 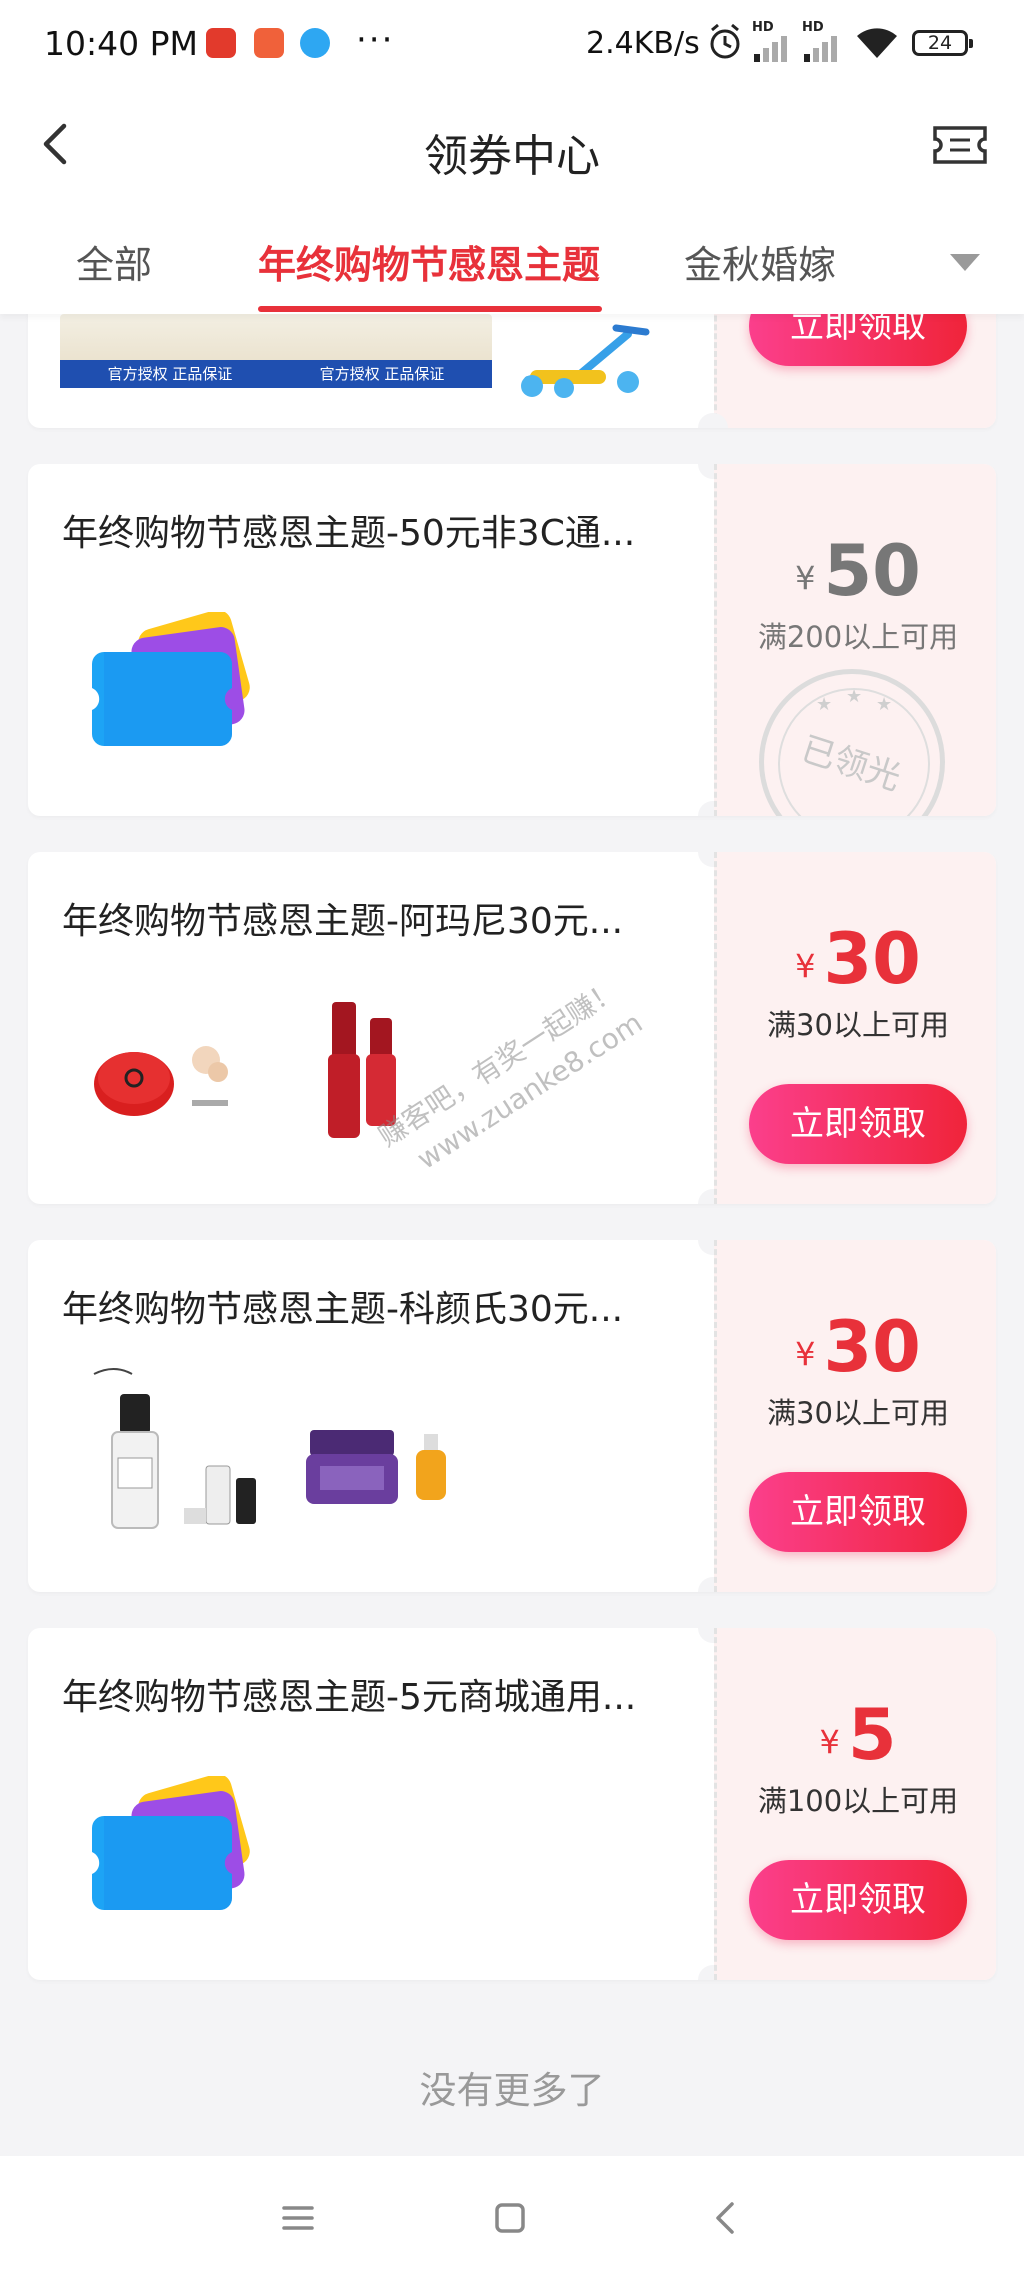 What do you see at coordinates (725, 41) in the screenshot?
I see `alarm-icon` at bounding box center [725, 41].